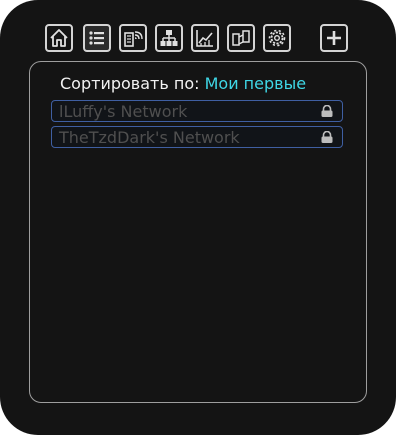  I want to click on network-name: TheTzdDark's Network, so click(149, 137).